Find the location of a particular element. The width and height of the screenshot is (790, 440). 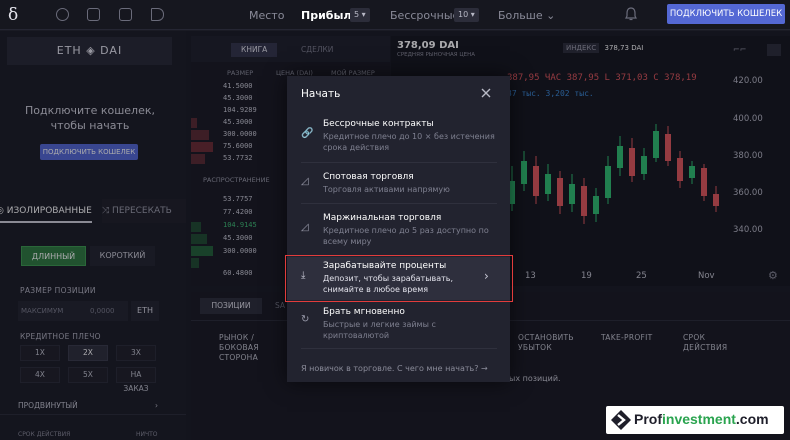

watermark-suffix: .com is located at coordinates (752, 419).